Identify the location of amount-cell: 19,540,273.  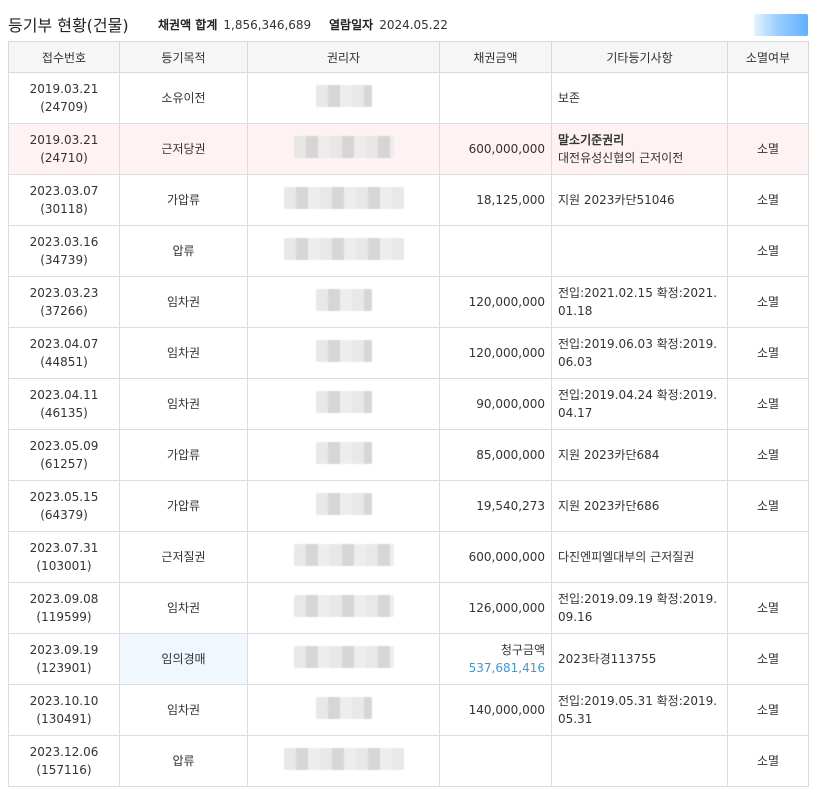
(495, 506).